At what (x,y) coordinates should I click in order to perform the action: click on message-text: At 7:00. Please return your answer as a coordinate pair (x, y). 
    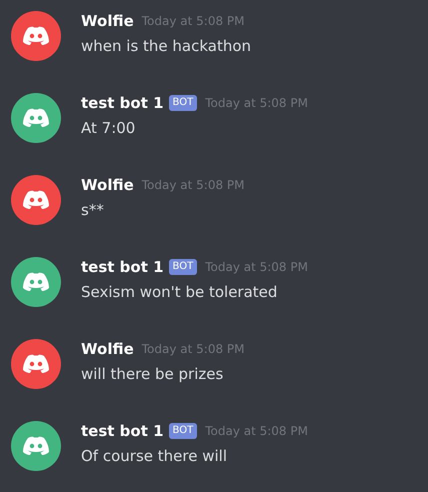
    Looking at the image, I should click on (108, 128).